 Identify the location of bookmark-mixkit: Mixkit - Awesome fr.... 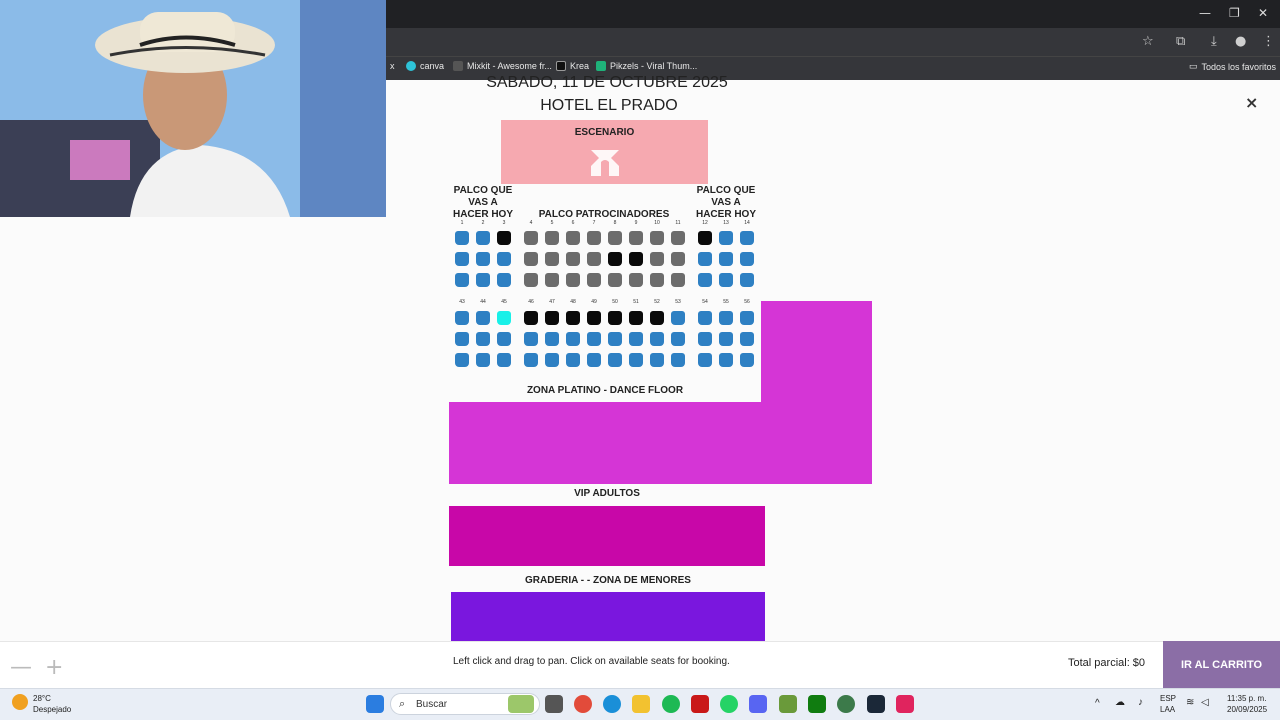
(502, 66).